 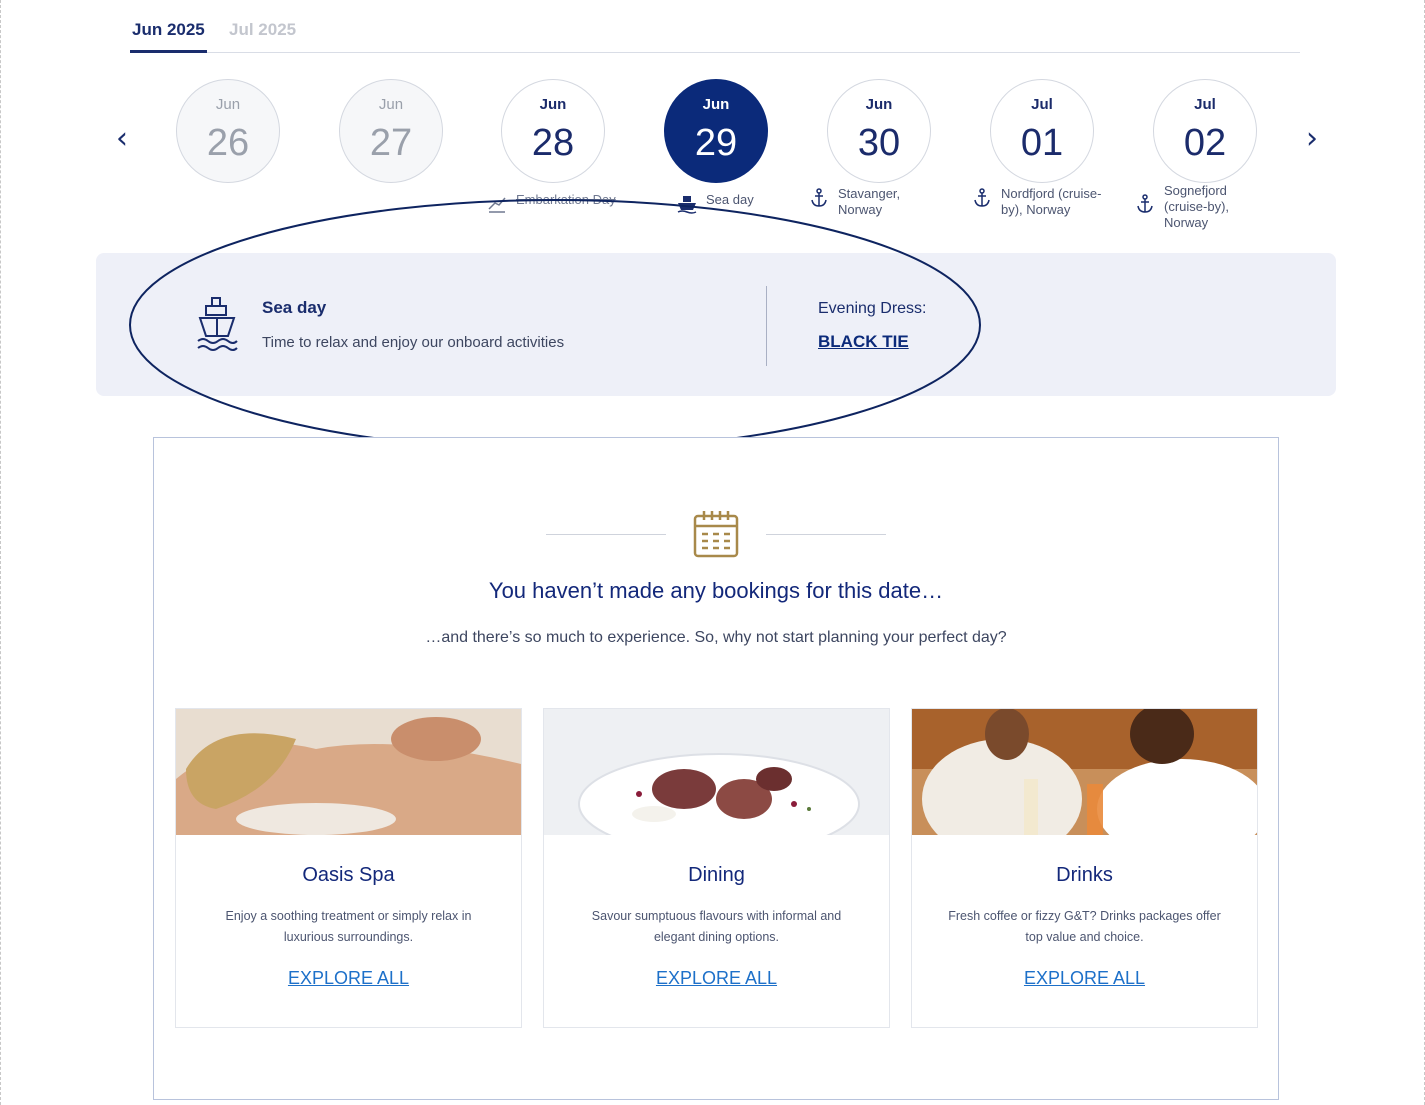 I want to click on day-jun-28: Jun 28, so click(x=553, y=131).